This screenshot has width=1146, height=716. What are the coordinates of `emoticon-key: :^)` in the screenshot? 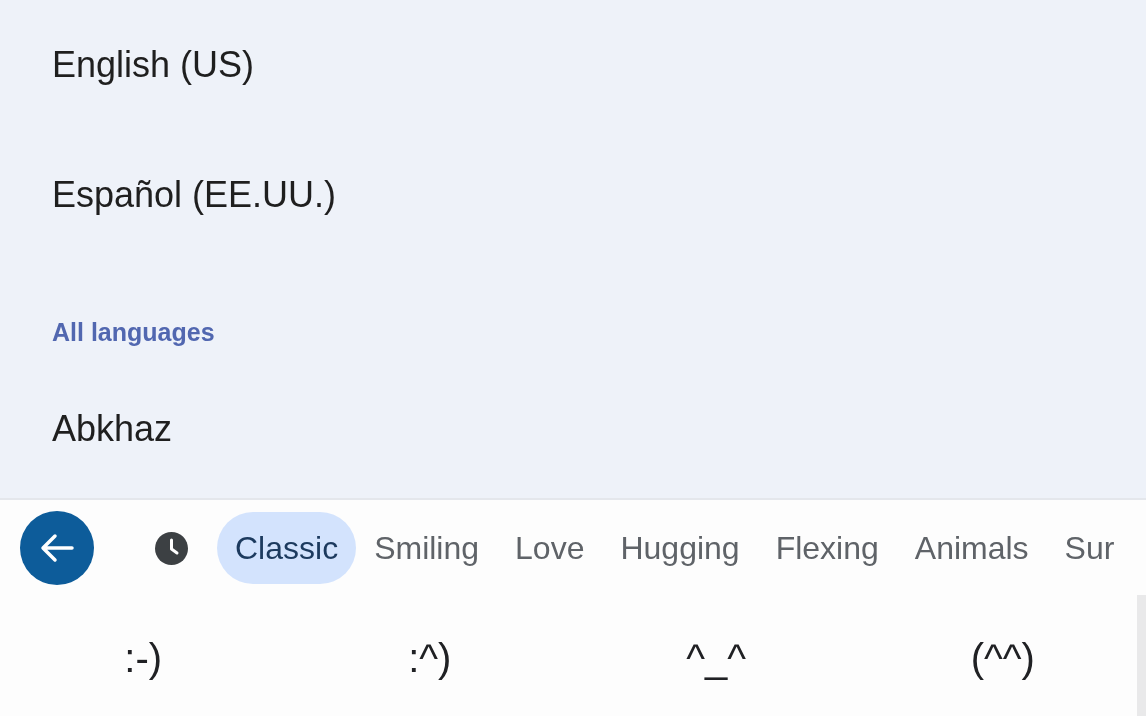 It's located at (430, 658).